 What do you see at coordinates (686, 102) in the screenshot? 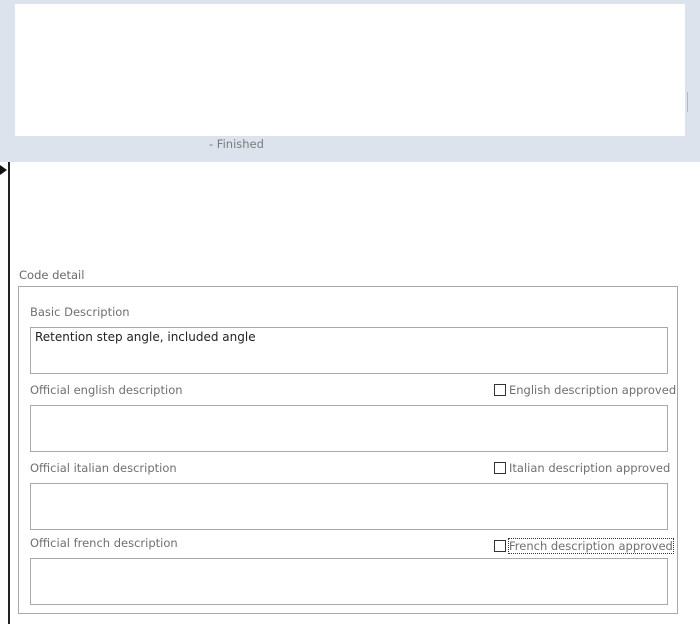
I see `panel-edge` at bounding box center [686, 102].